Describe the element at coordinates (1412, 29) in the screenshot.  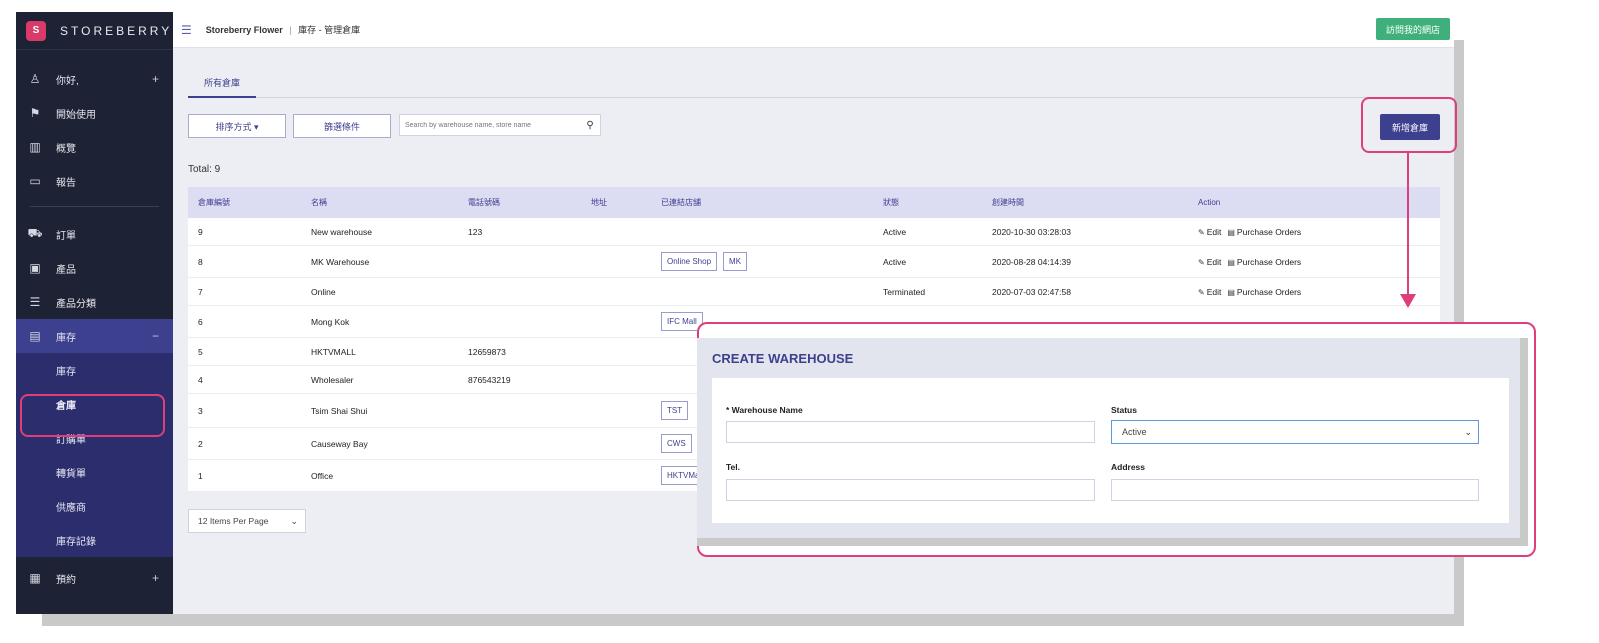
I see `visit-store-button: 訪問我的網店` at that location.